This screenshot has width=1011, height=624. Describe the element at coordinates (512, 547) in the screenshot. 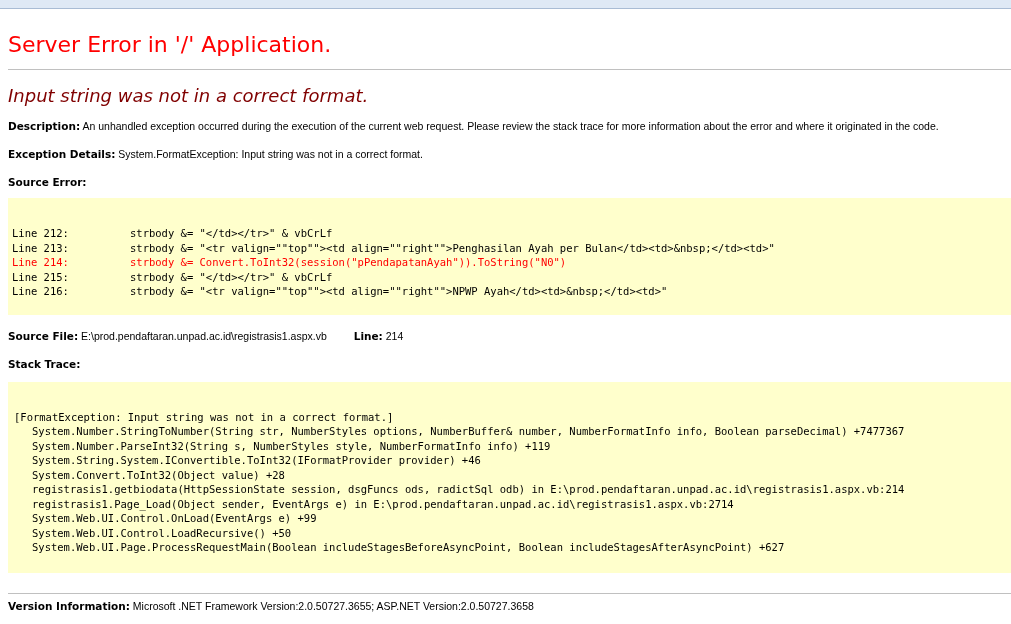

I see `stack-frame: System.Web.UI.Page.ProcessRequestMain(Boolean includeStagesBeforeAsyncPoint, Boolean includeStagesAfterAsyncPoint) +627` at that location.